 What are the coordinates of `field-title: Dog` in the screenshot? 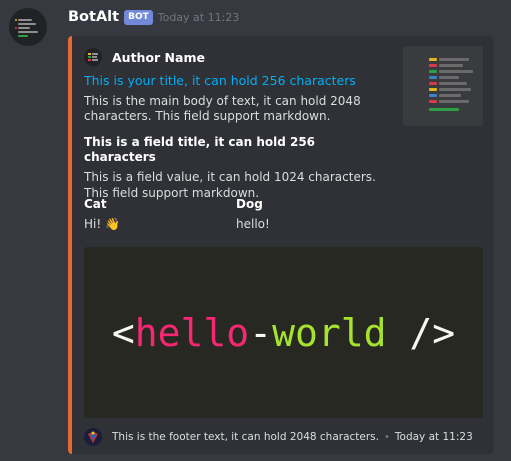 It's located at (249, 204).